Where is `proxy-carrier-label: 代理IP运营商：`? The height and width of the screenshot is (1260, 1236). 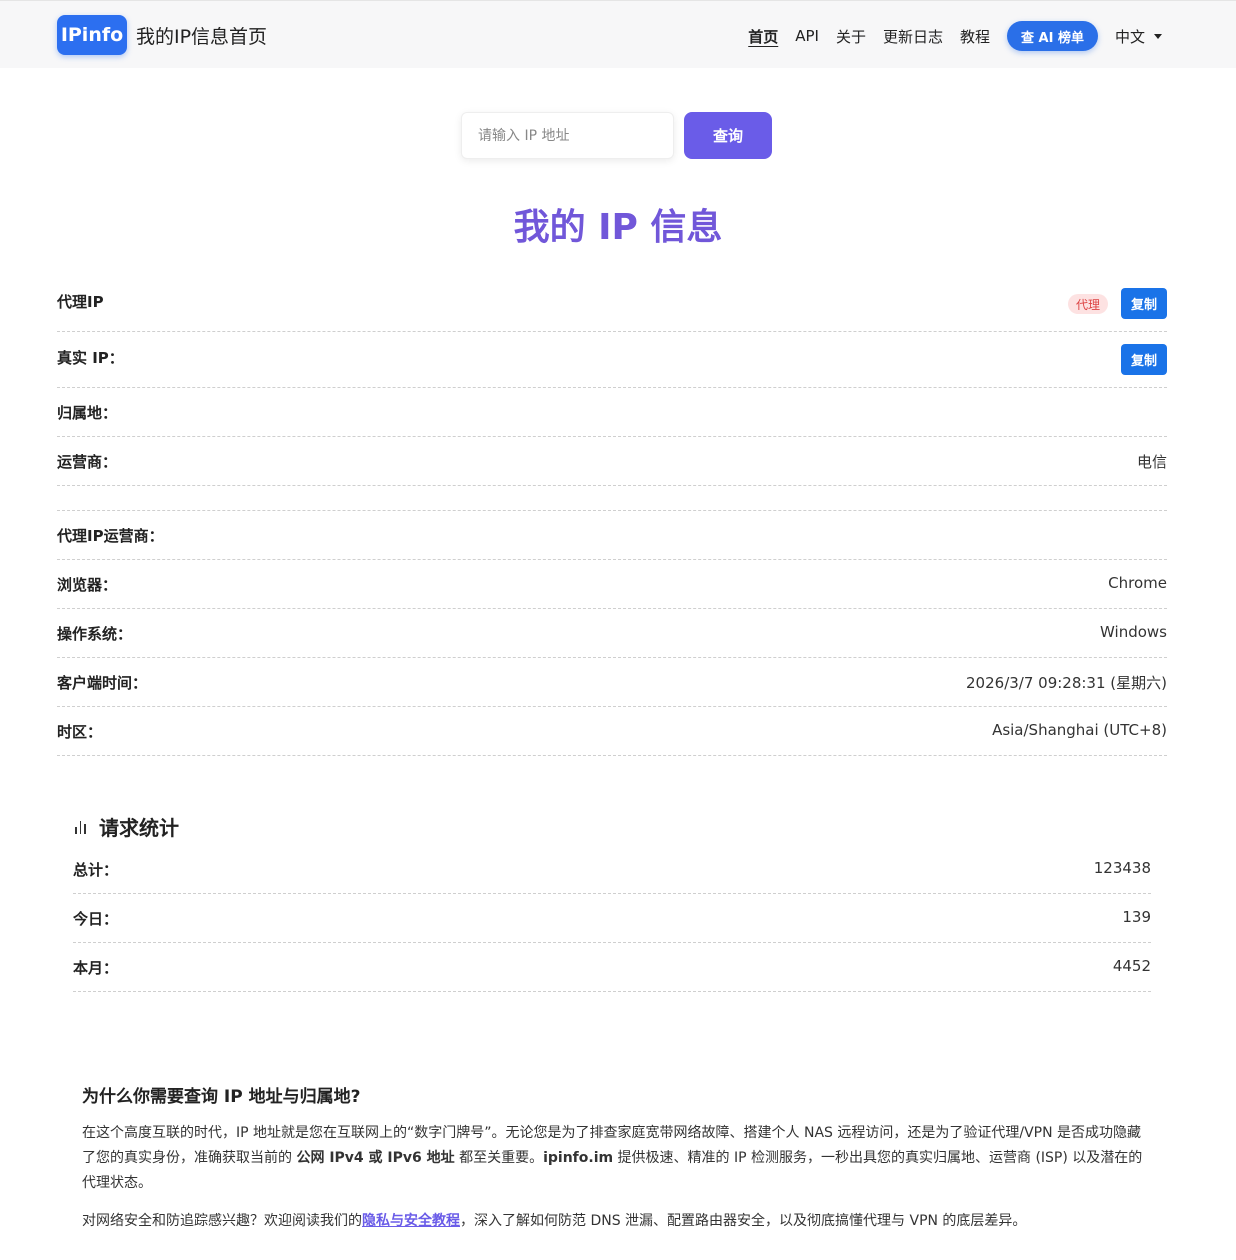 proxy-carrier-label: 代理IP运营商： is located at coordinates (110, 536).